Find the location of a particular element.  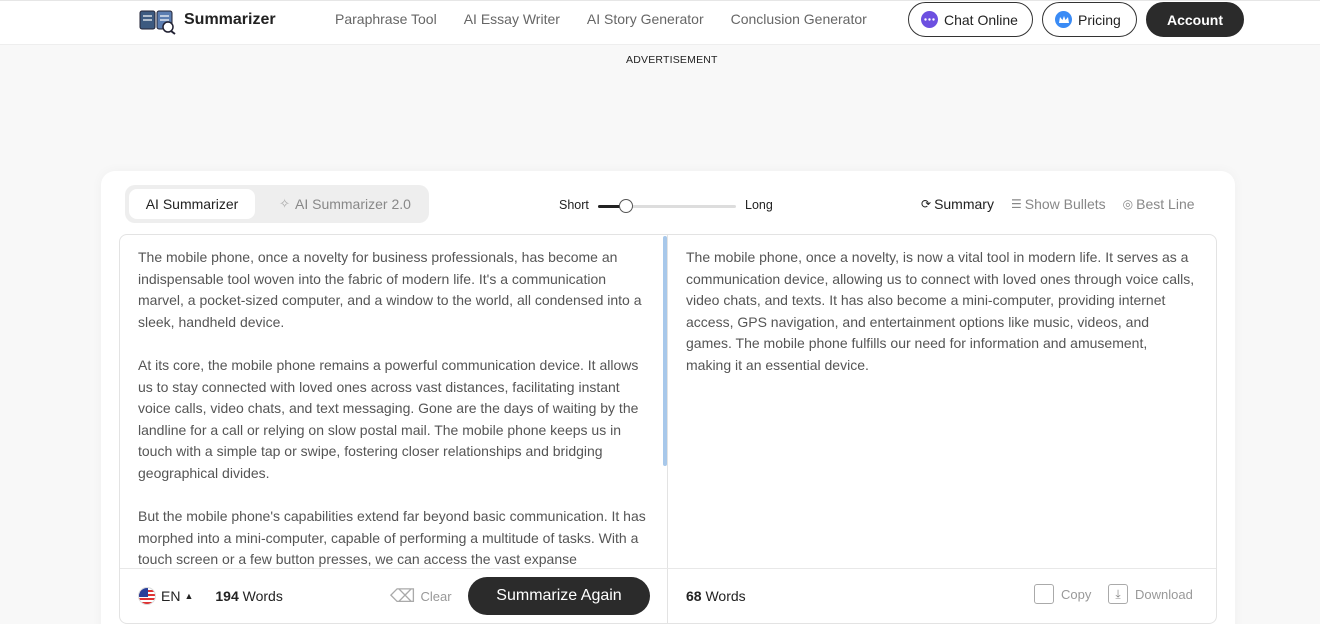

mode-best-line-label: Best Line is located at coordinates (1165, 204).